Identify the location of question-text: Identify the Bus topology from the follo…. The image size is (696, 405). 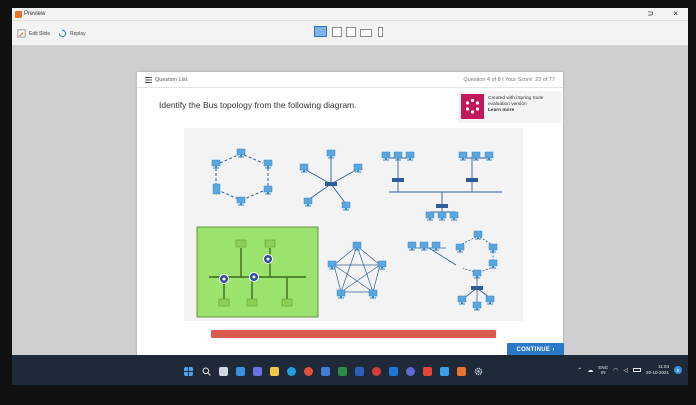
(258, 105).